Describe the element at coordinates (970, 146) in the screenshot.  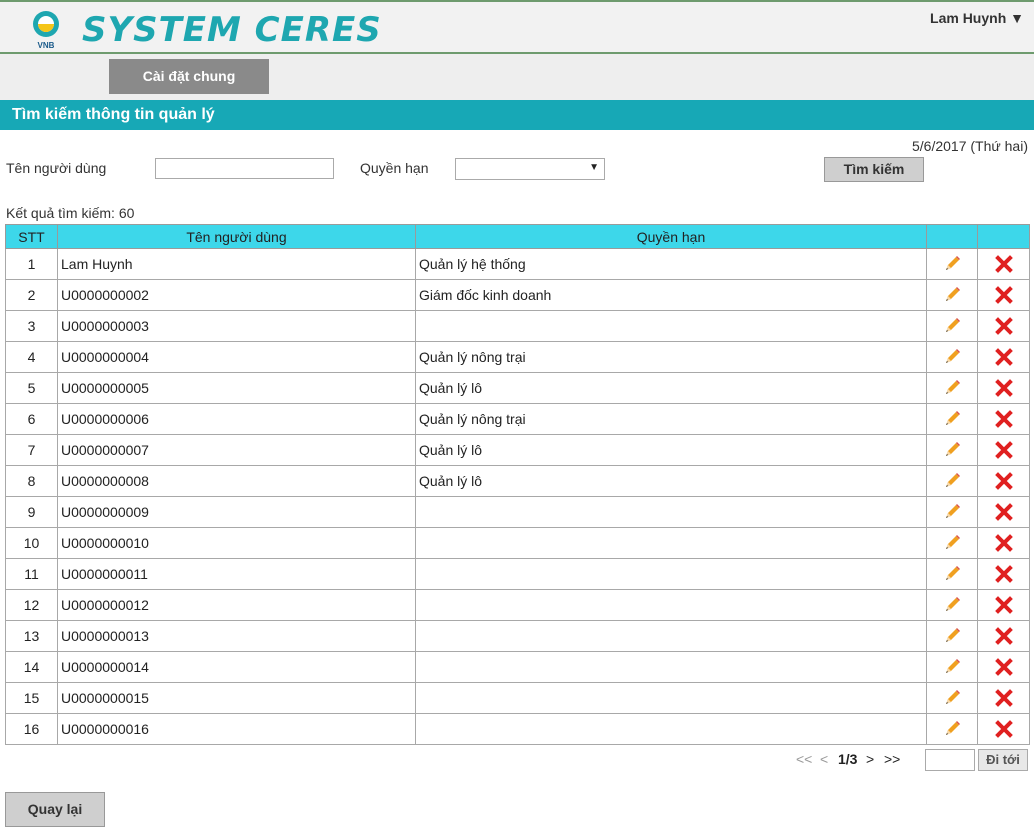
I see `current-date: 5/6/2017 (Thứ hai)` at that location.